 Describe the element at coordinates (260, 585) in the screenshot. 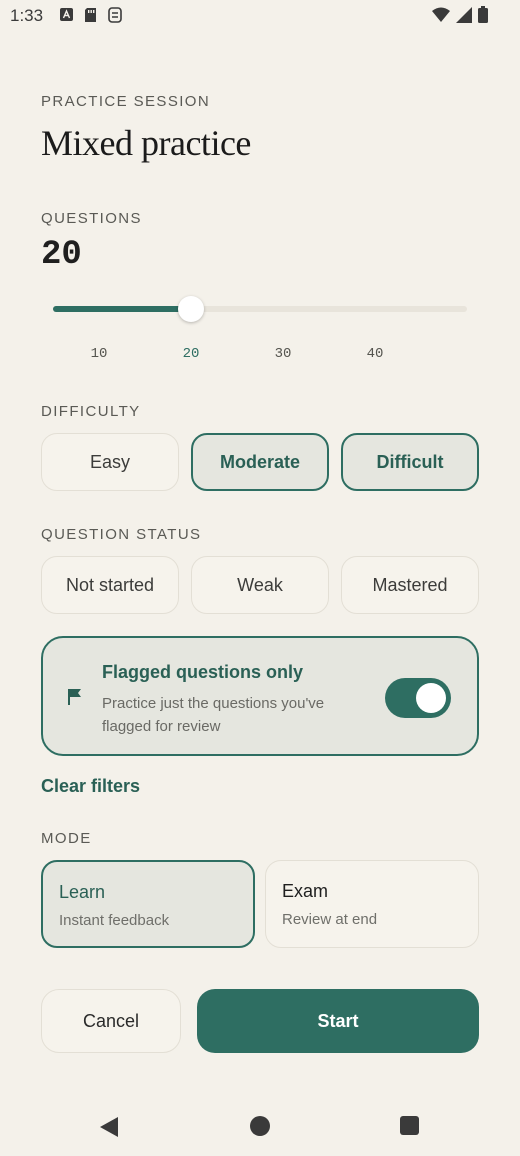

I see `status-chip-weak: Weak` at that location.